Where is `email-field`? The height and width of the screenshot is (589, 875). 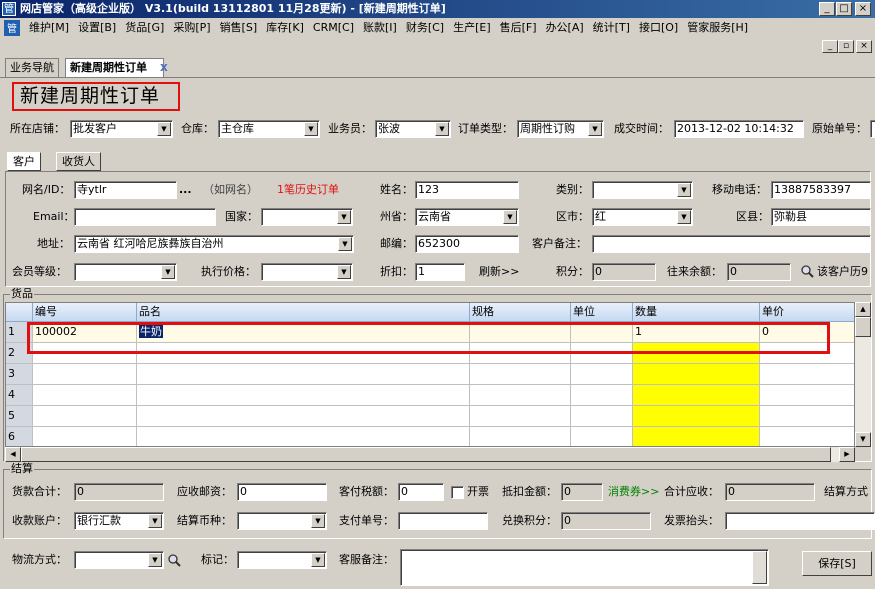
email-field is located at coordinates (145, 217).